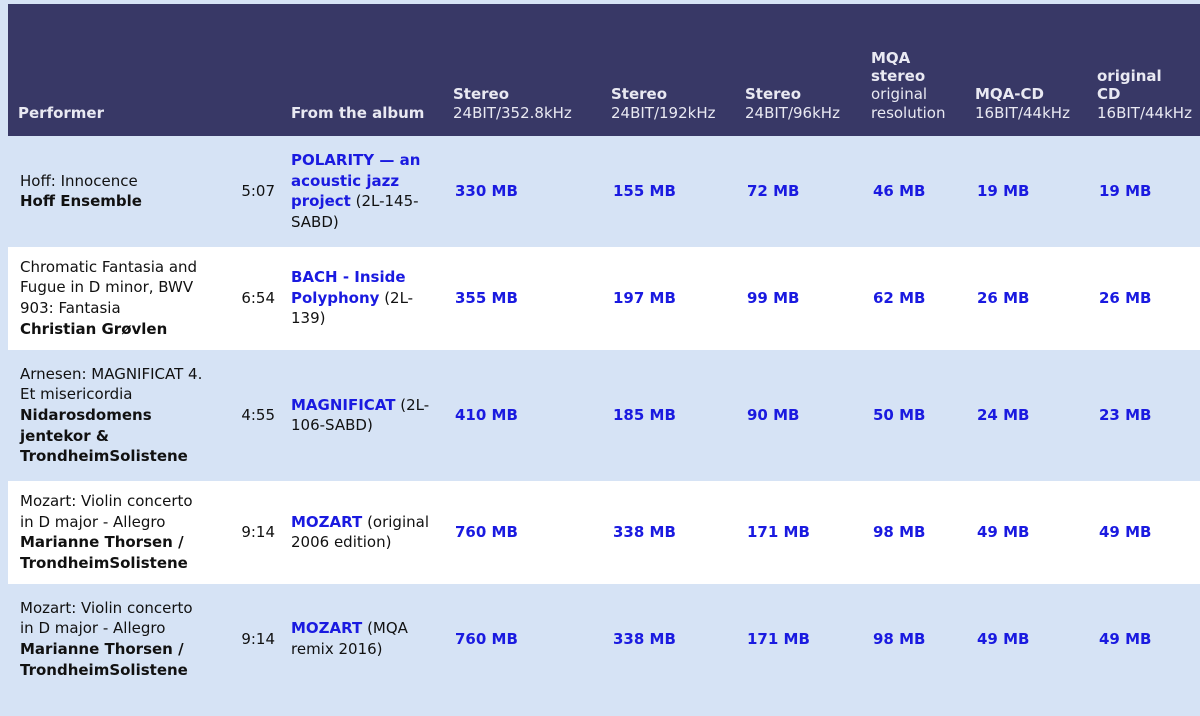  I want to click on cell-duration: 4:55, so click(247, 415).